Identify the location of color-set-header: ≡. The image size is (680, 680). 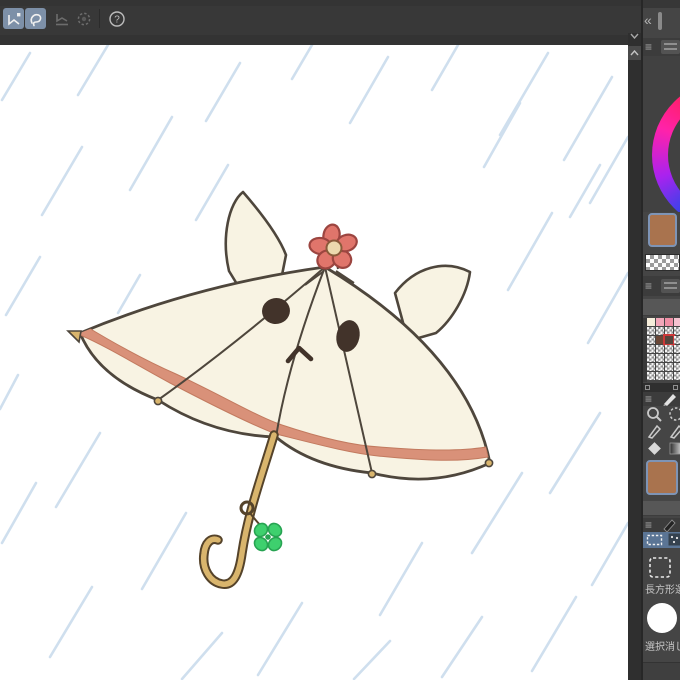
(661, 286).